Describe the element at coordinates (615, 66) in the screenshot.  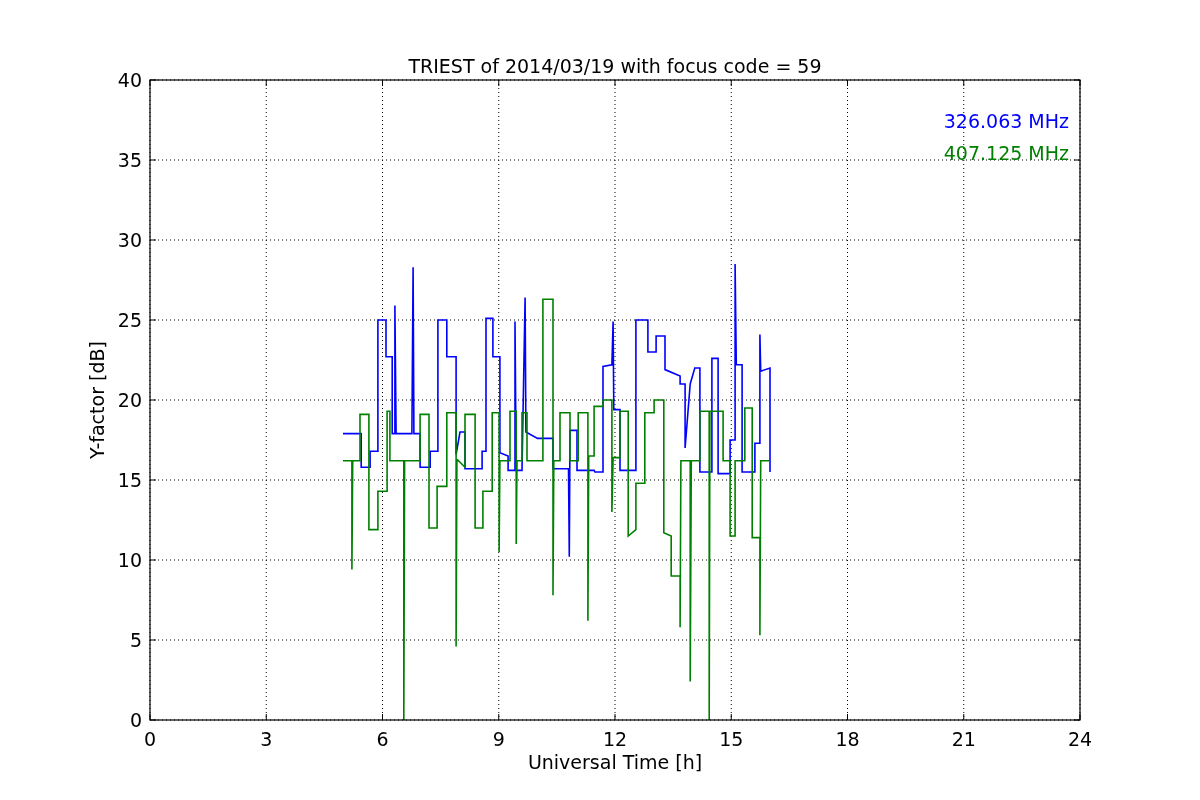
I see `chart-title: TRIEST of 2014/03/19 with focus code = 59` at that location.